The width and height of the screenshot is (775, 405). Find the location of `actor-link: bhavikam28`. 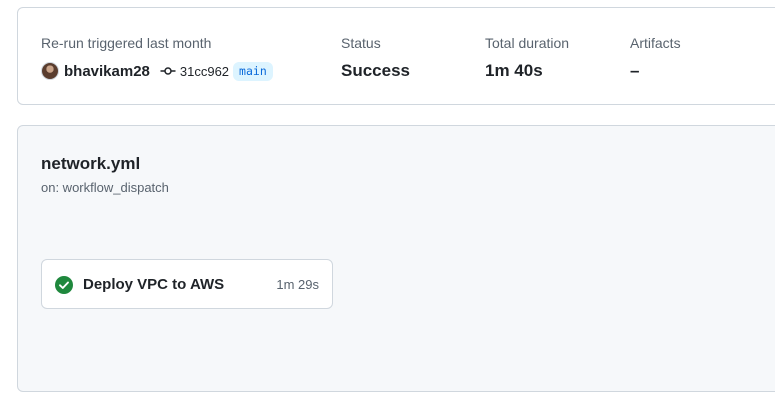

actor-link: bhavikam28 is located at coordinates (107, 71).